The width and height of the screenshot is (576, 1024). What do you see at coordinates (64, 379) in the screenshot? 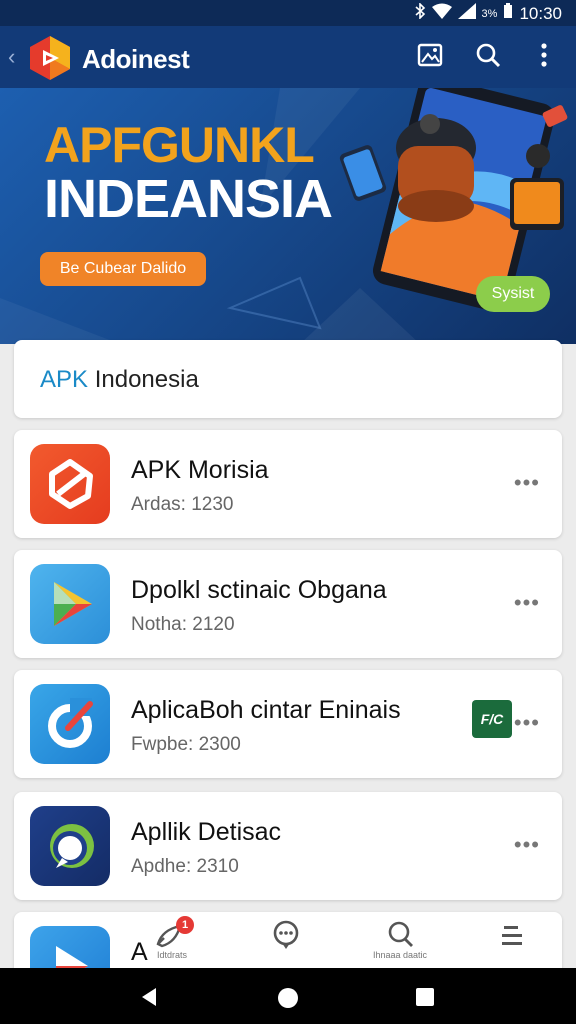
I see `section-title-accent: APK` at bounding box center [64, 379].